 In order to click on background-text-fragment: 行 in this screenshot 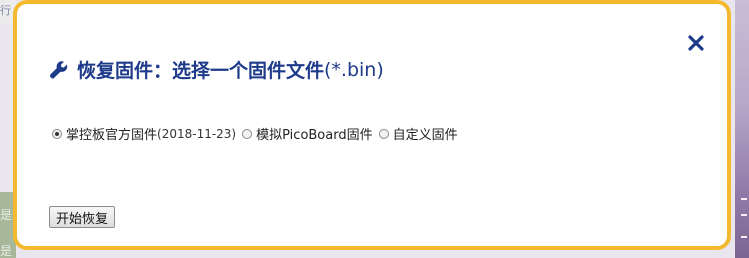, I will do `click(5, 10)`.